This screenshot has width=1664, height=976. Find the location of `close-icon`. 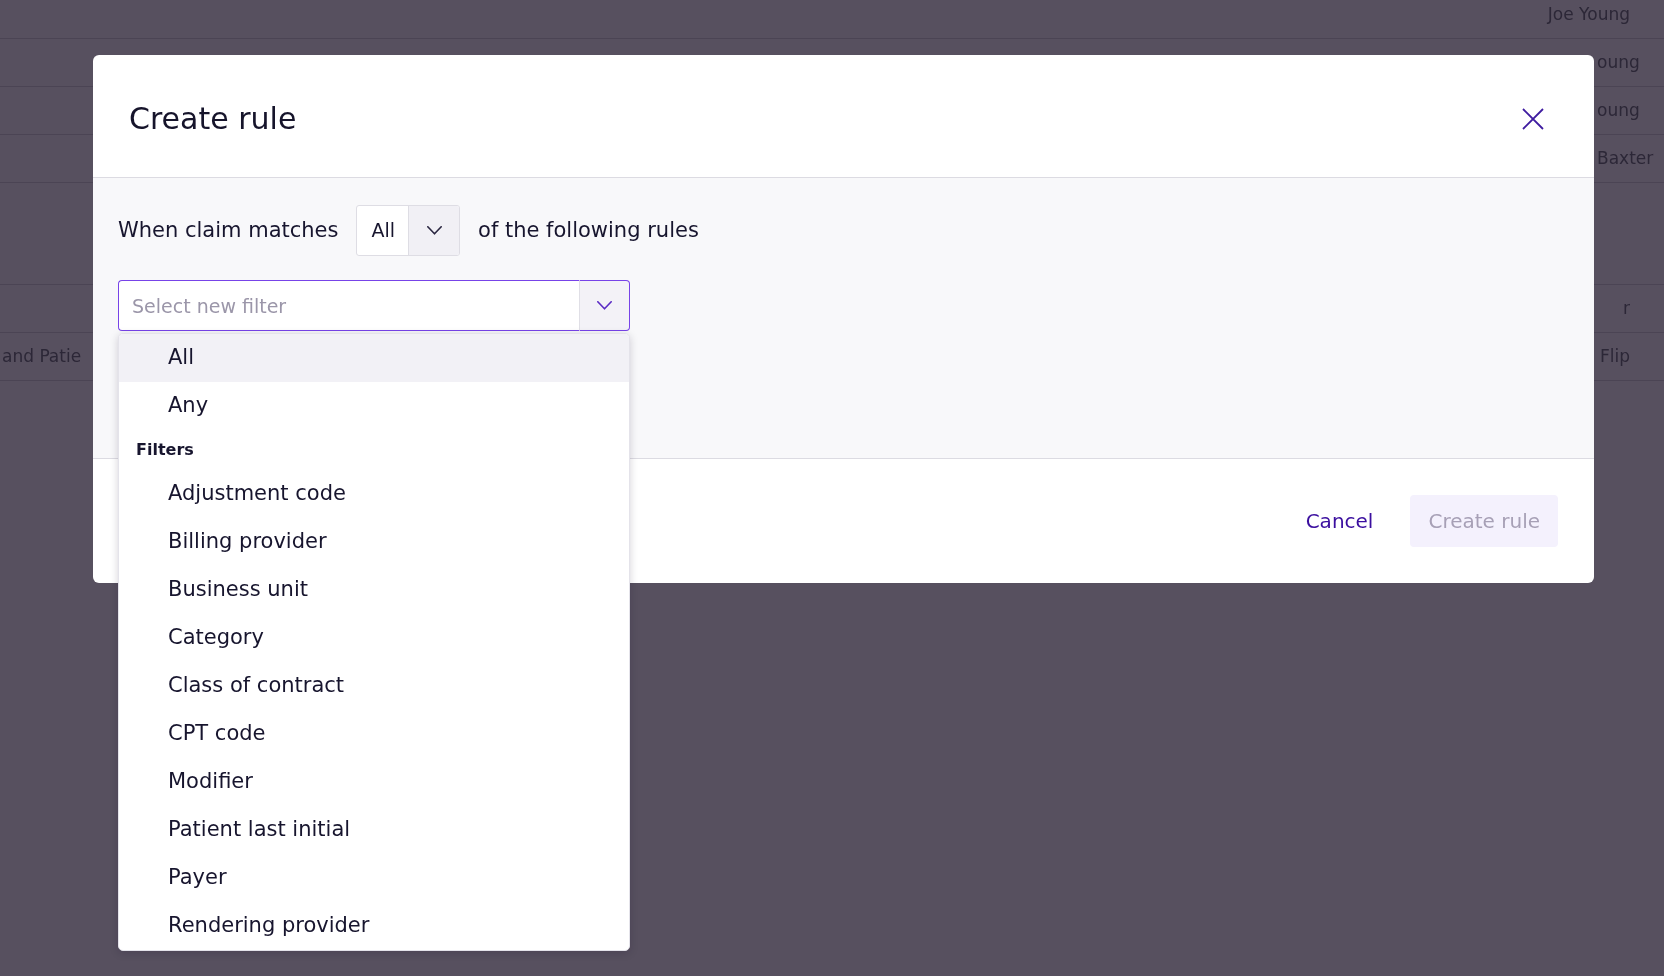

close-icon is located at coordinates (1533, 118).